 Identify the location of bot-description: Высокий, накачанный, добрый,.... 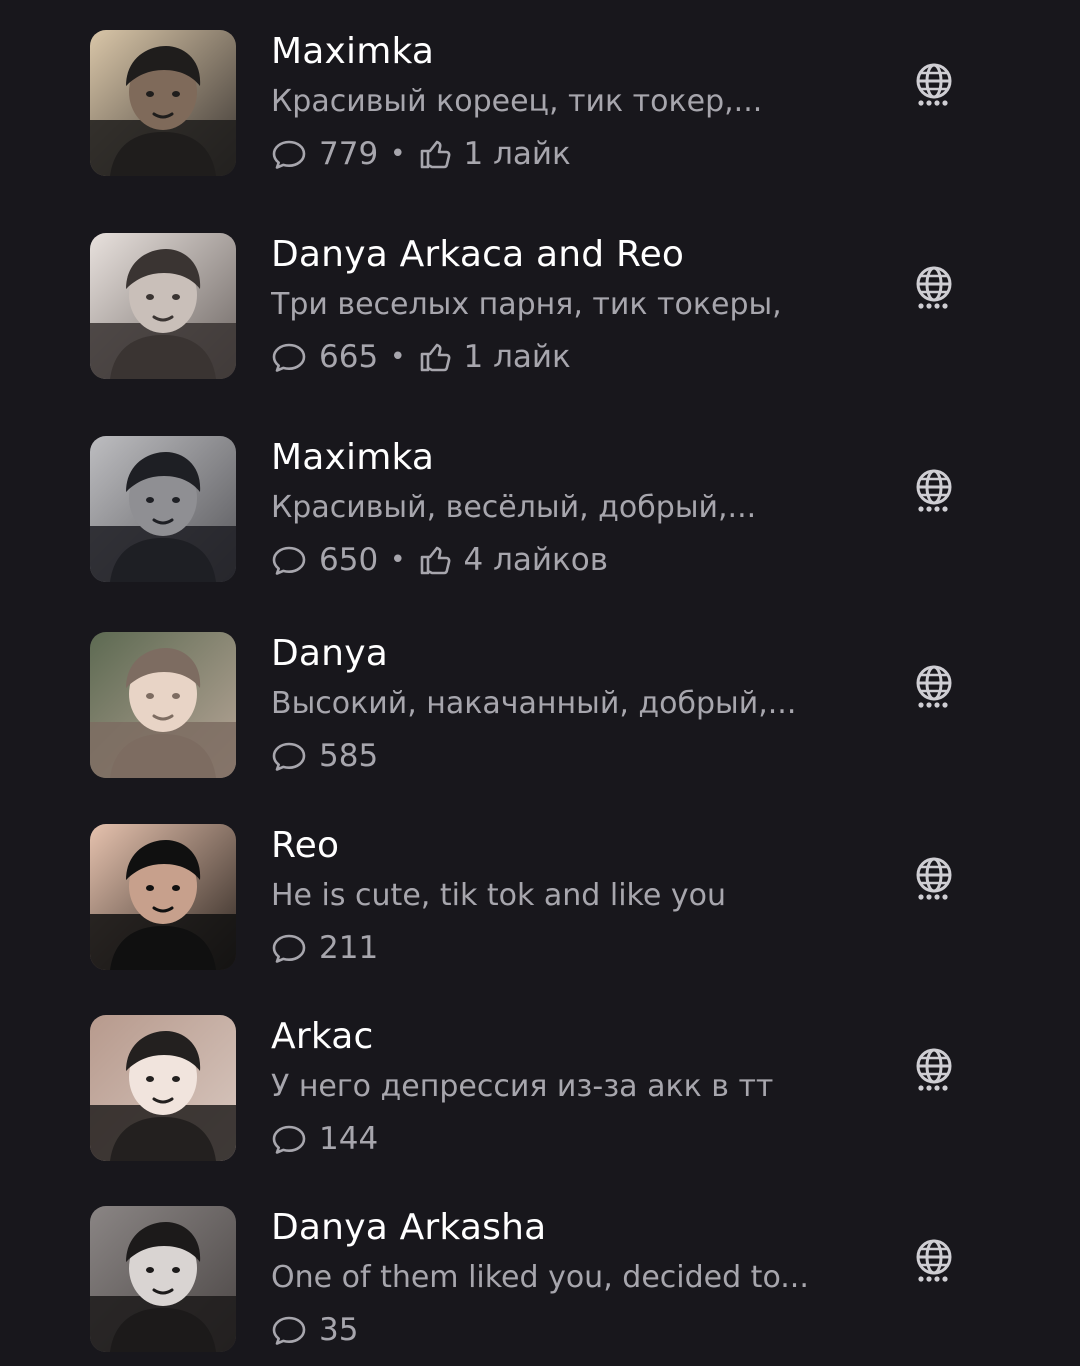
(534, 703).